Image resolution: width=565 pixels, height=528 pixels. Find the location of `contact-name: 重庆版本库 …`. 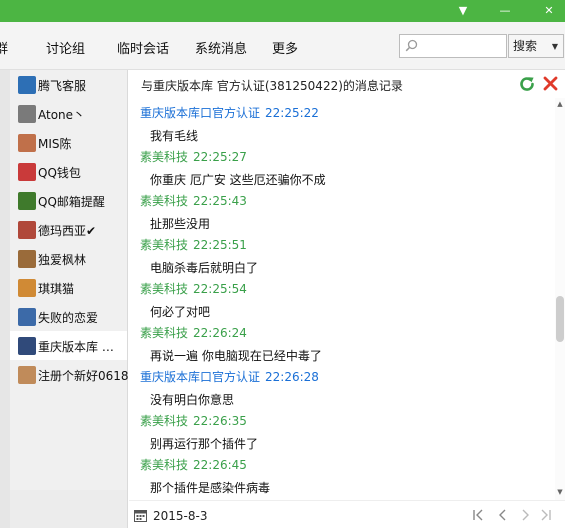

contact-name: 重庆版本库 … is located at coordinates (76, 347).